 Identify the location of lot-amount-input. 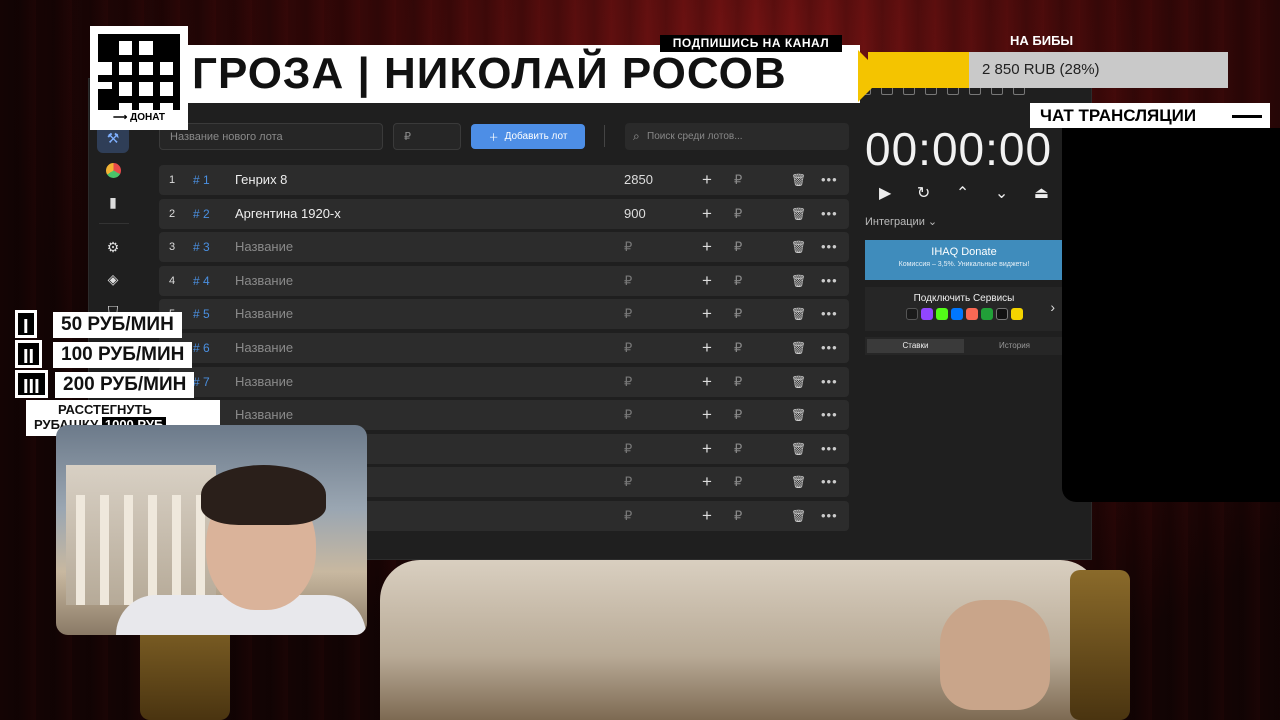
(427, 136).